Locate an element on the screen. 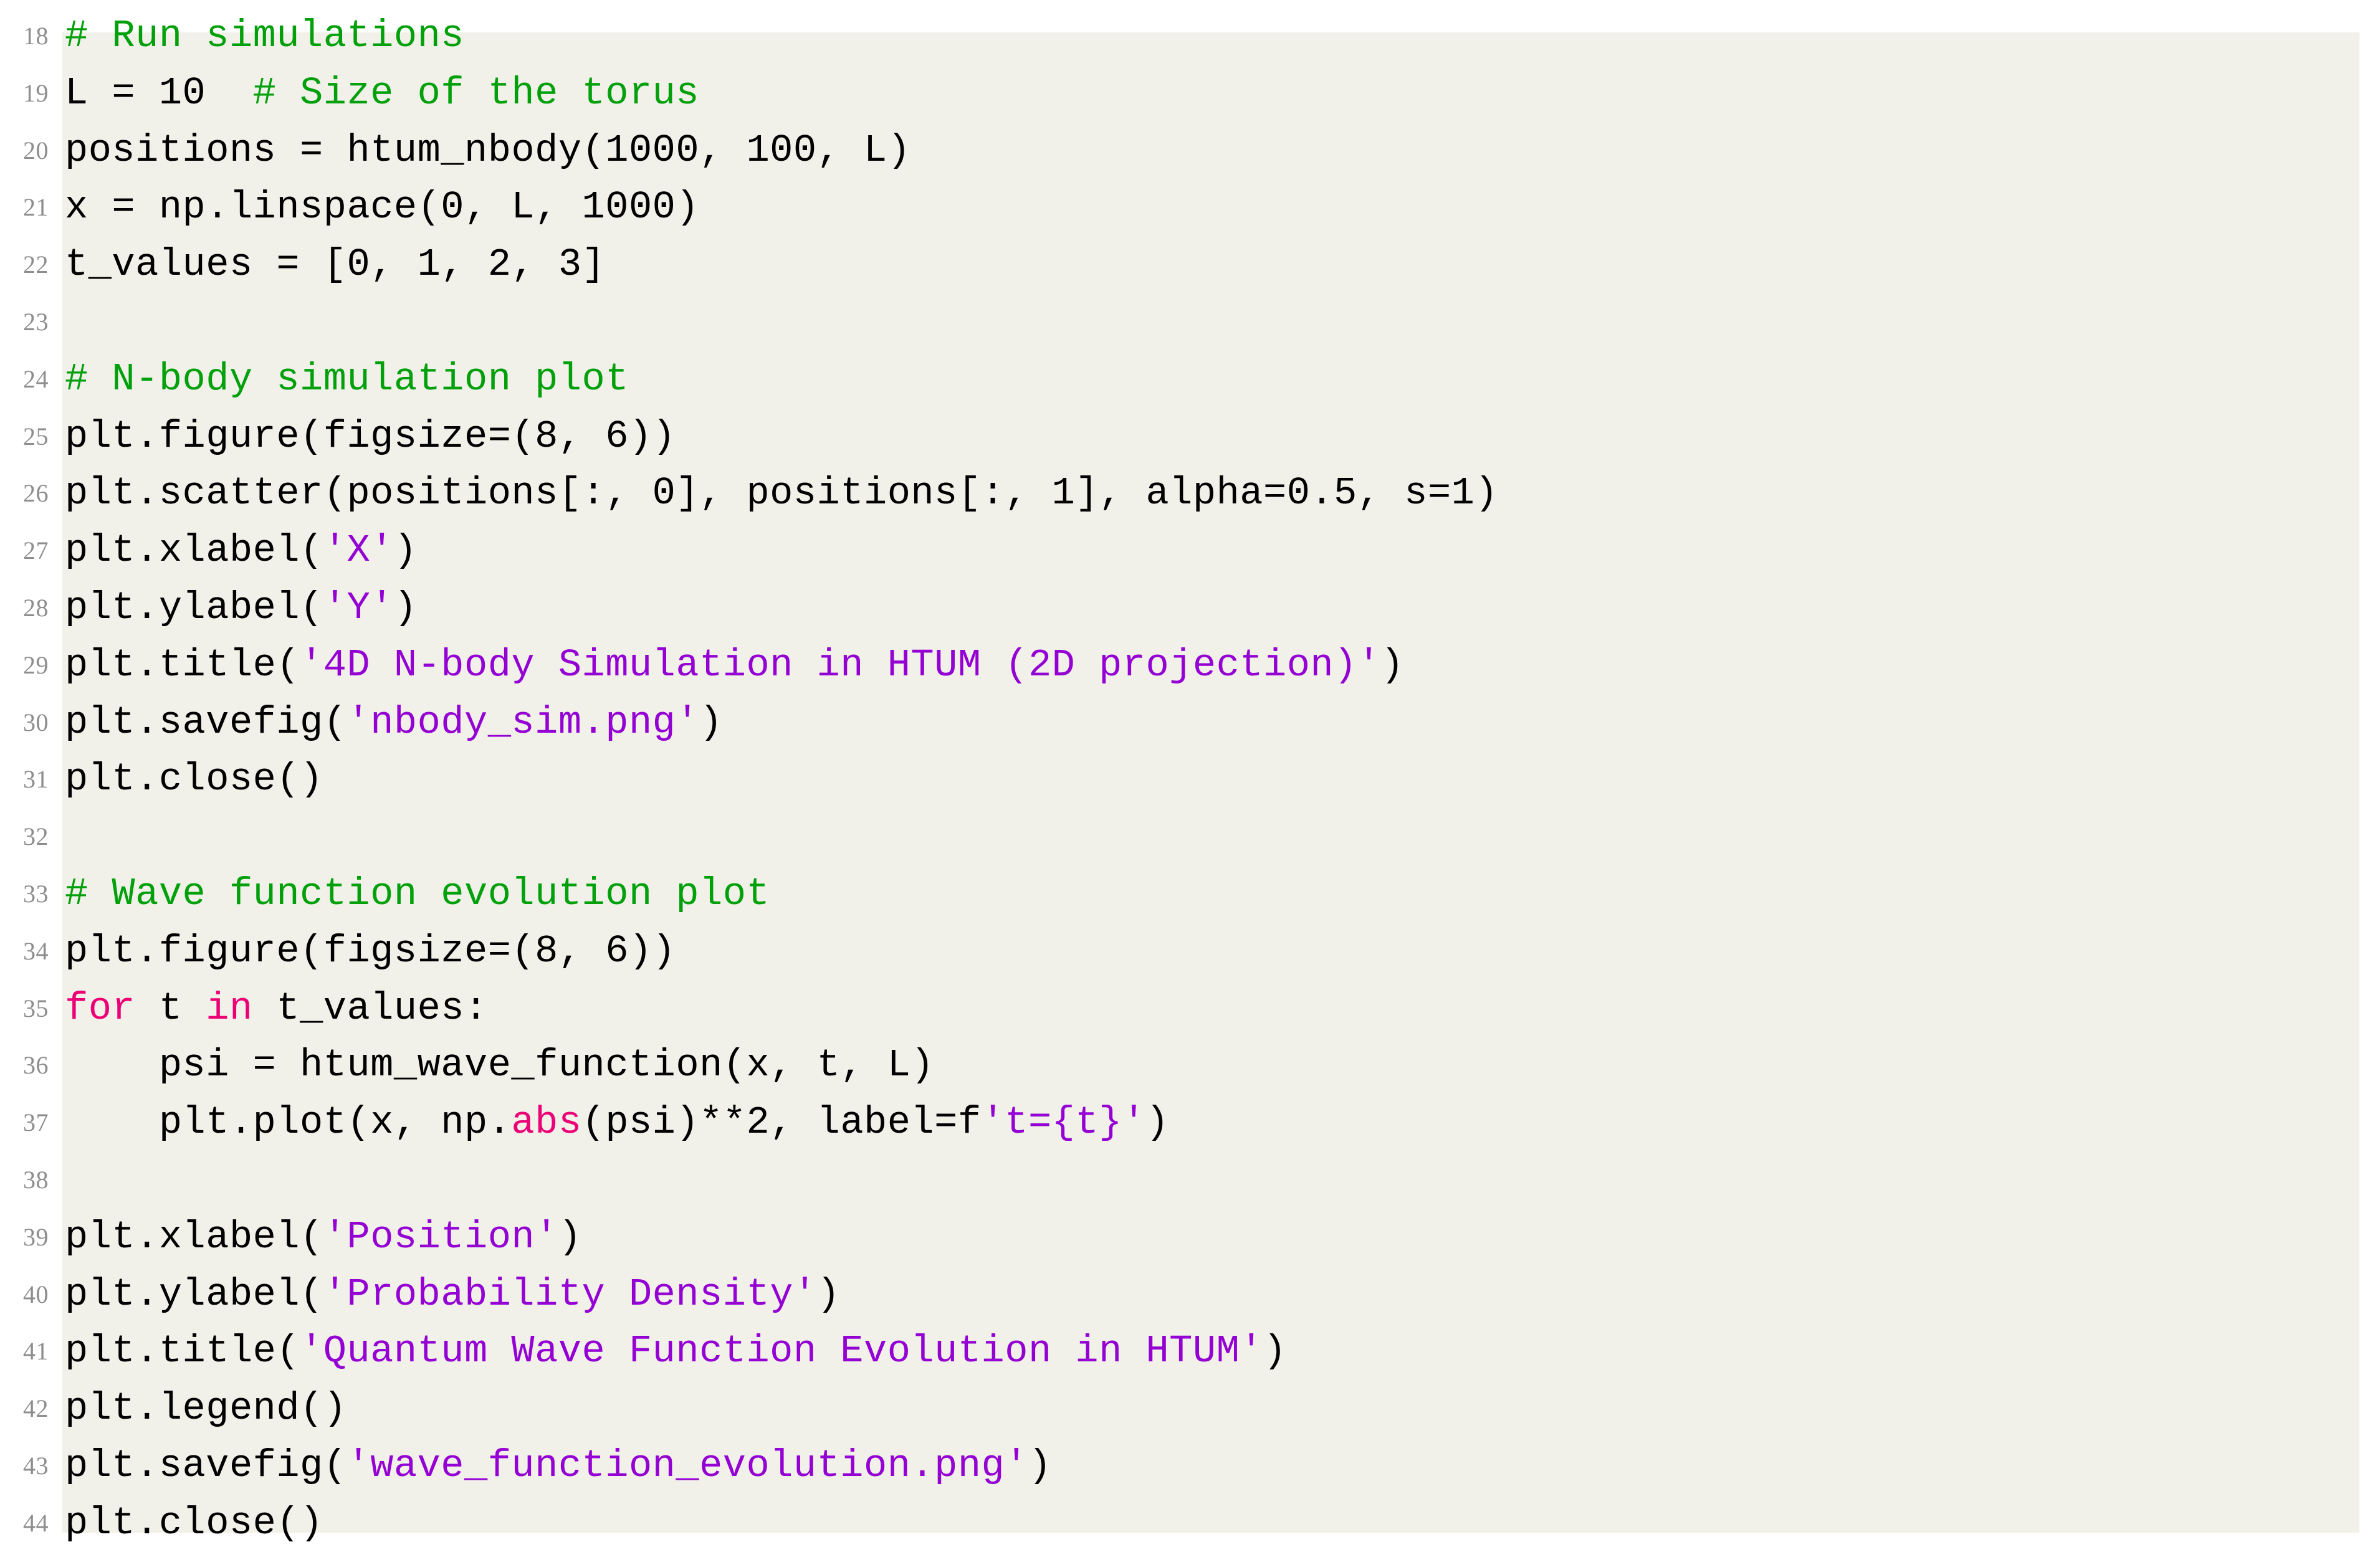 The width and height of the screenshot is (2380, 1552). line-number: 39 is located at coordinates (36, 1236).